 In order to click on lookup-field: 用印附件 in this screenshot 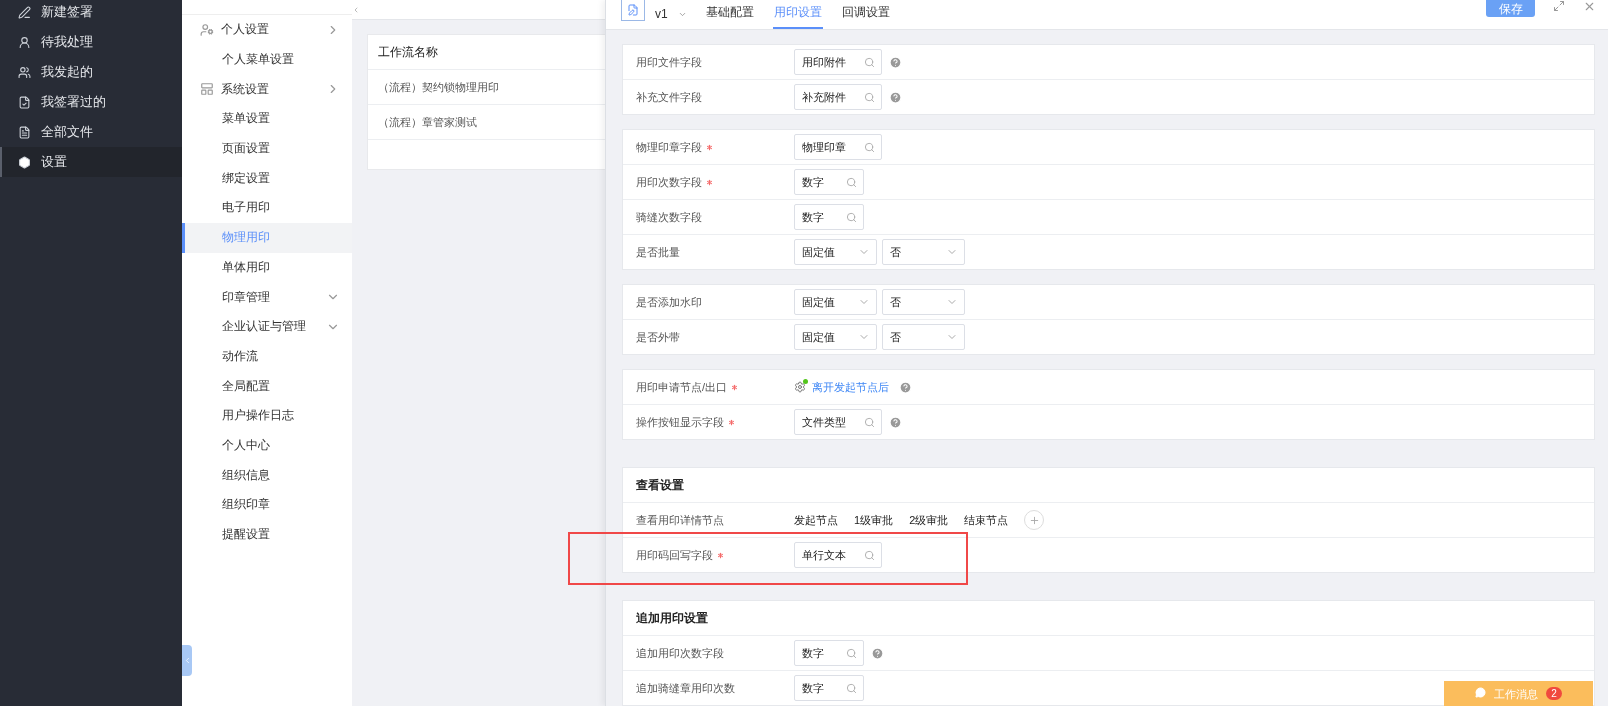, I will do `click(838, 62)`.